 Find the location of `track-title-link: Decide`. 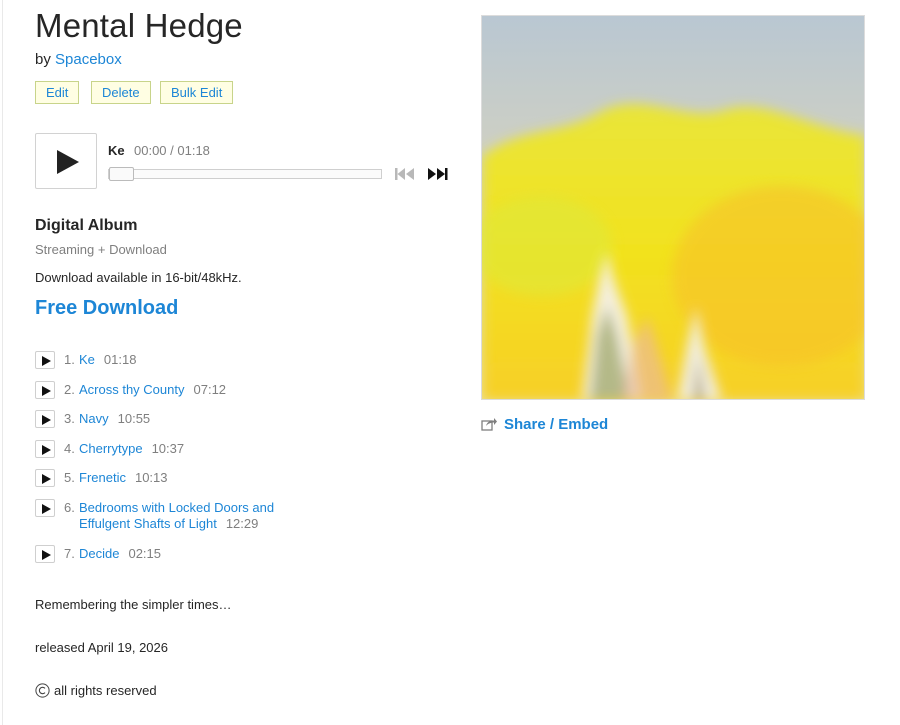

track-title-link: Decide is located at coordinates (99, 553).